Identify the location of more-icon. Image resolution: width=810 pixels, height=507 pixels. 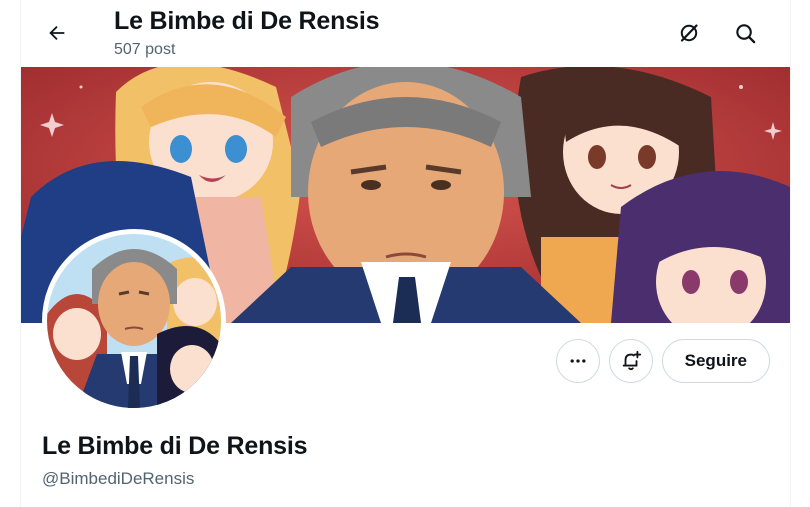
(578, 361).